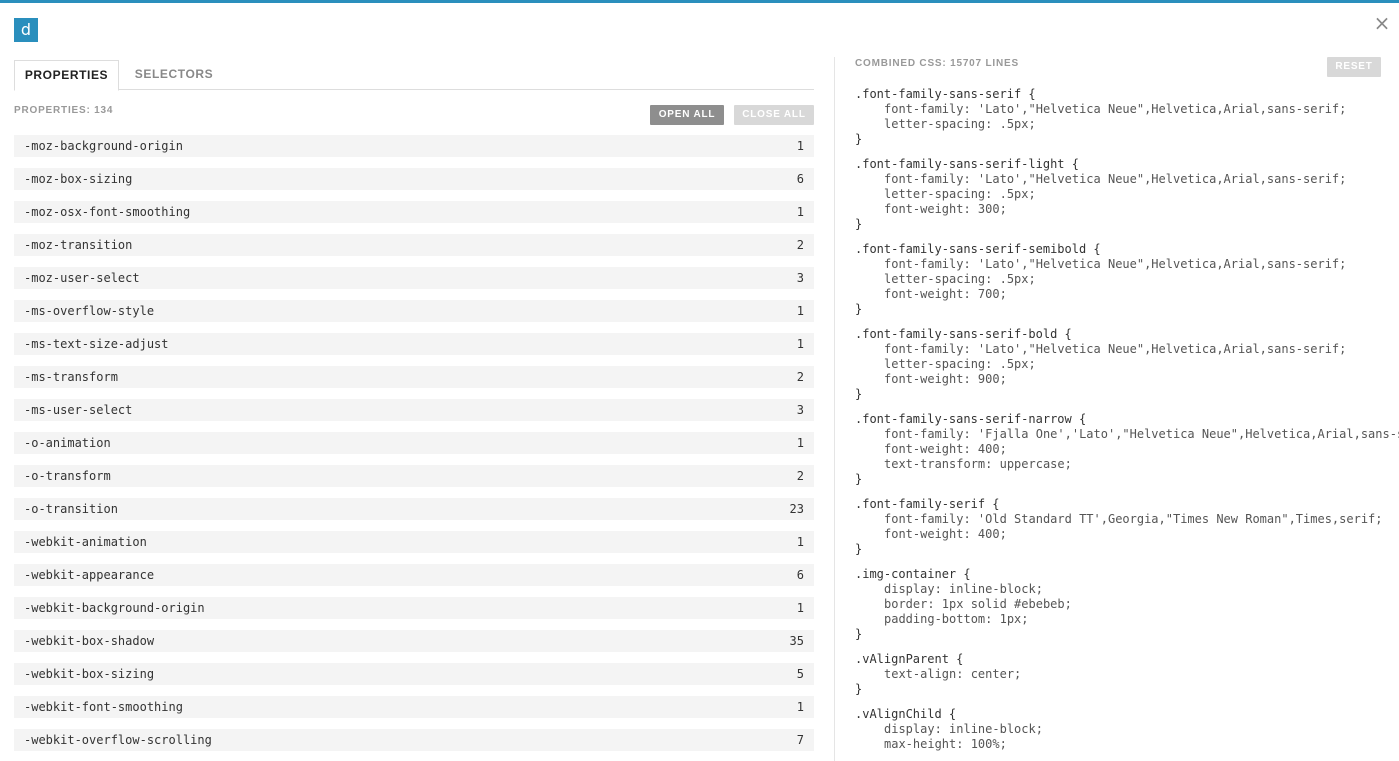  I want to click on property-row: -moz-background-origin 1, so click(414, 146).